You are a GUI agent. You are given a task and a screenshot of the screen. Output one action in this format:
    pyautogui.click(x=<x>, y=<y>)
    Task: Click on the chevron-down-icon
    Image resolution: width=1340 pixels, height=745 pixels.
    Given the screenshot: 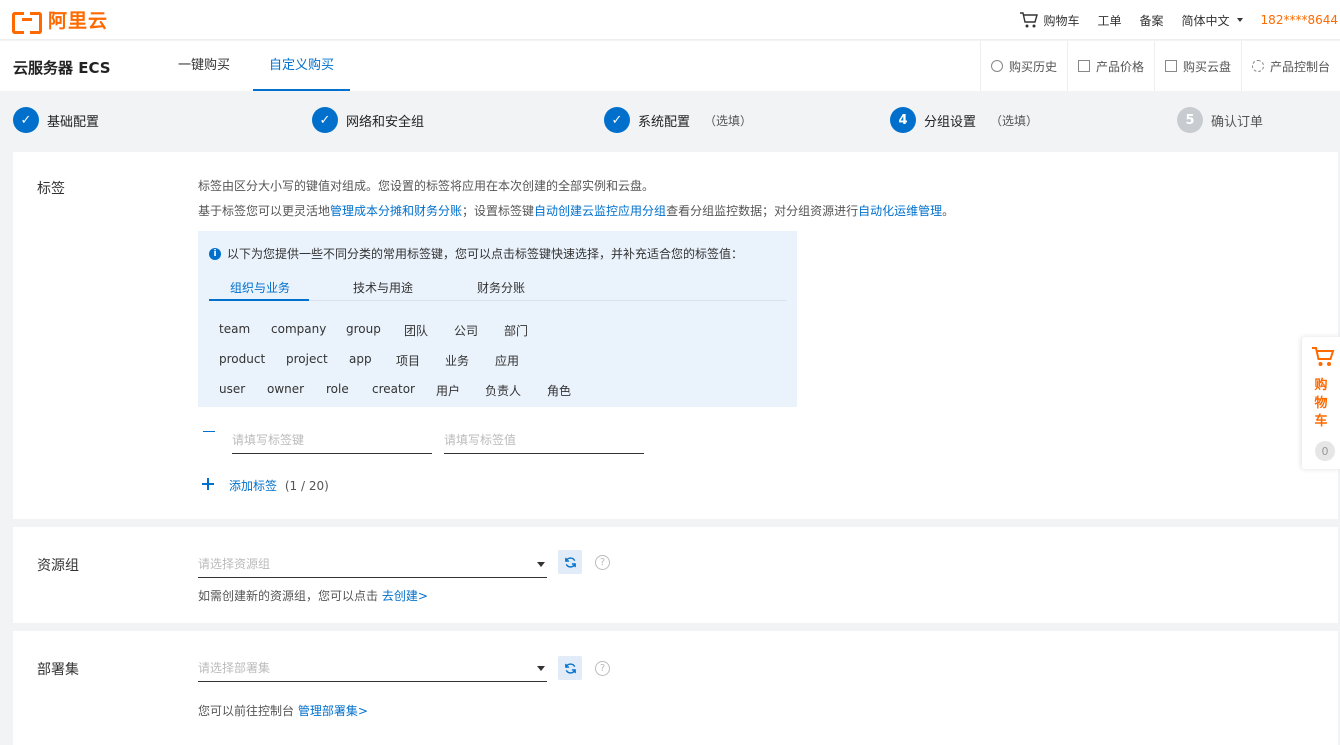 What is the action you would take?
    pyautogui.click(x=1239, y=20)
    